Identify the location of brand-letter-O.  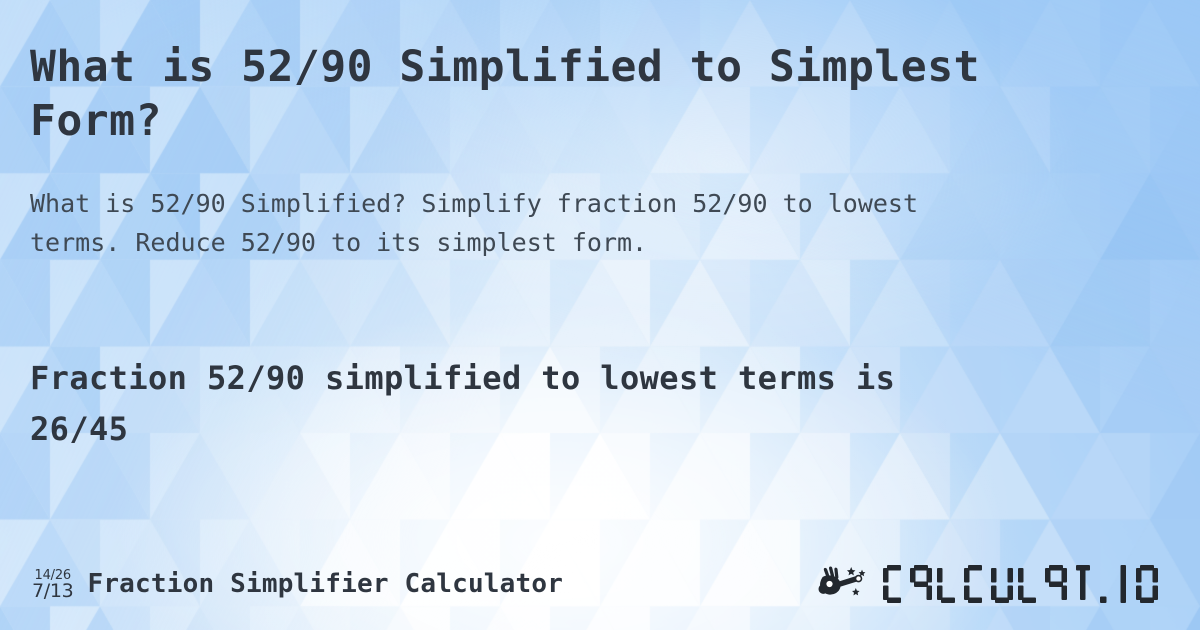
(1147, 584).